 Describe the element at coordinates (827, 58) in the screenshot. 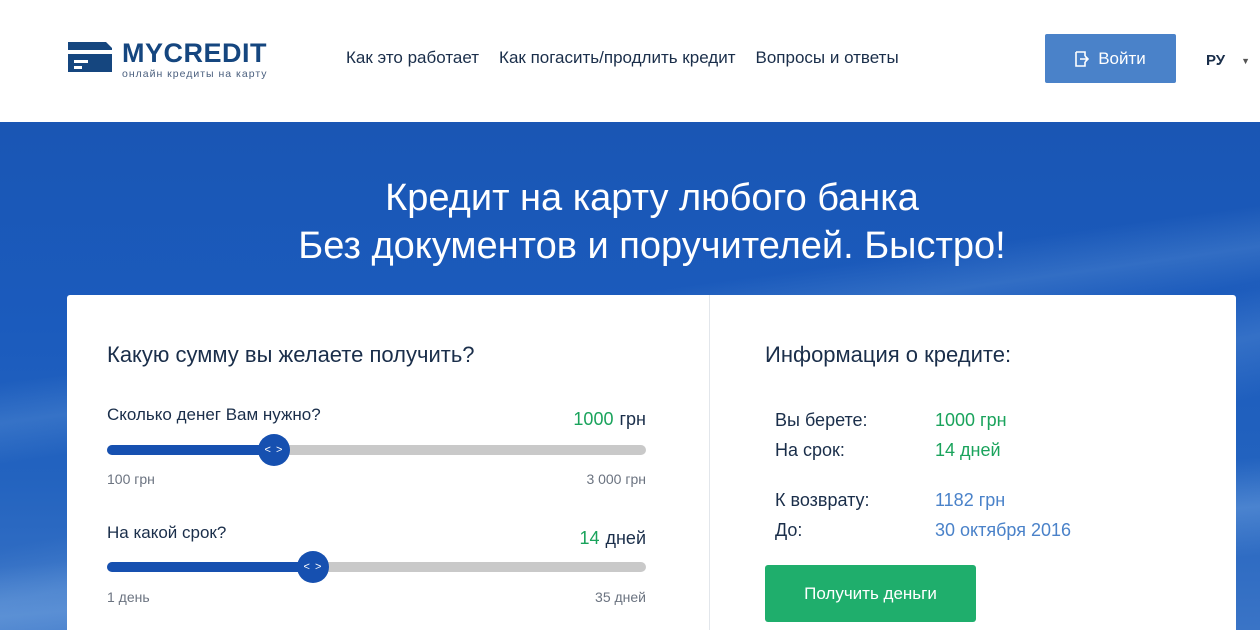

I see `nav-item-faq: Вопросы и ответы` at that location.